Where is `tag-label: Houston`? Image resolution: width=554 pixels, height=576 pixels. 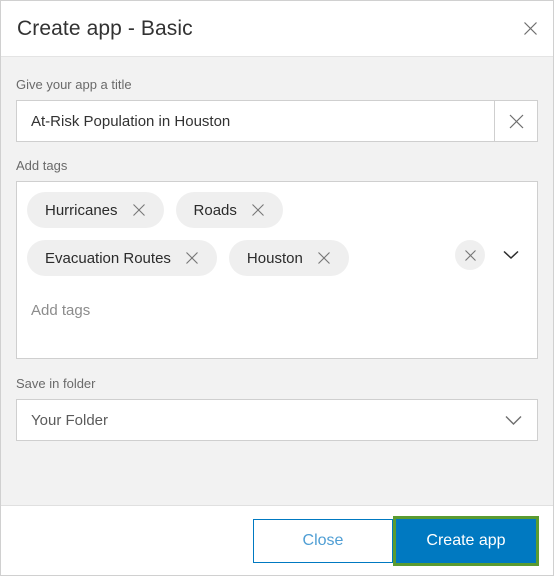
tag-label: Houston is located at coordinates (274, 258).